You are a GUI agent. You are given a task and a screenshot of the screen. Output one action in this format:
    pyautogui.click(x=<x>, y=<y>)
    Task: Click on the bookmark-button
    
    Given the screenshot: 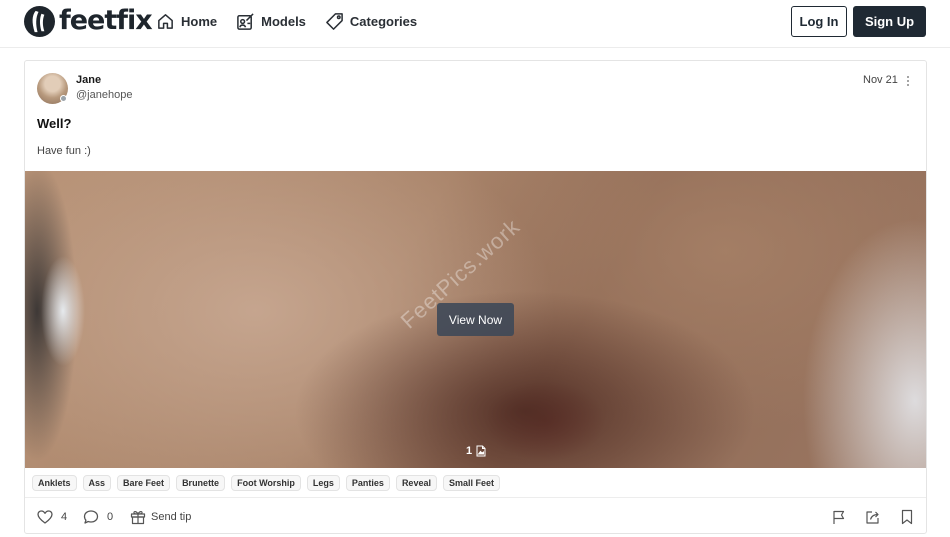 What is the action you would take?
    pyautogui.click(x=907, y=517)
    